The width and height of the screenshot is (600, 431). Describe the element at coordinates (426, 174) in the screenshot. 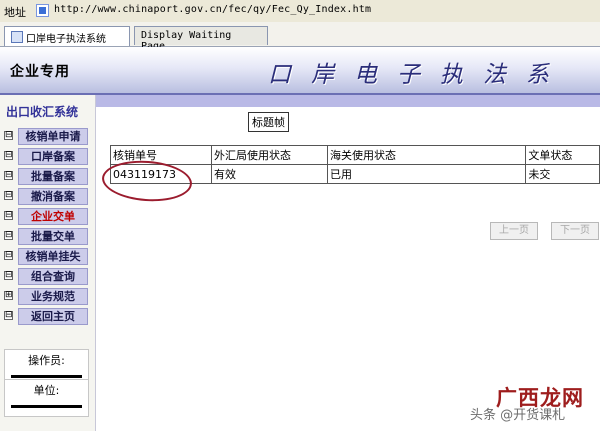

I see `table-cell: 已用` at that location.